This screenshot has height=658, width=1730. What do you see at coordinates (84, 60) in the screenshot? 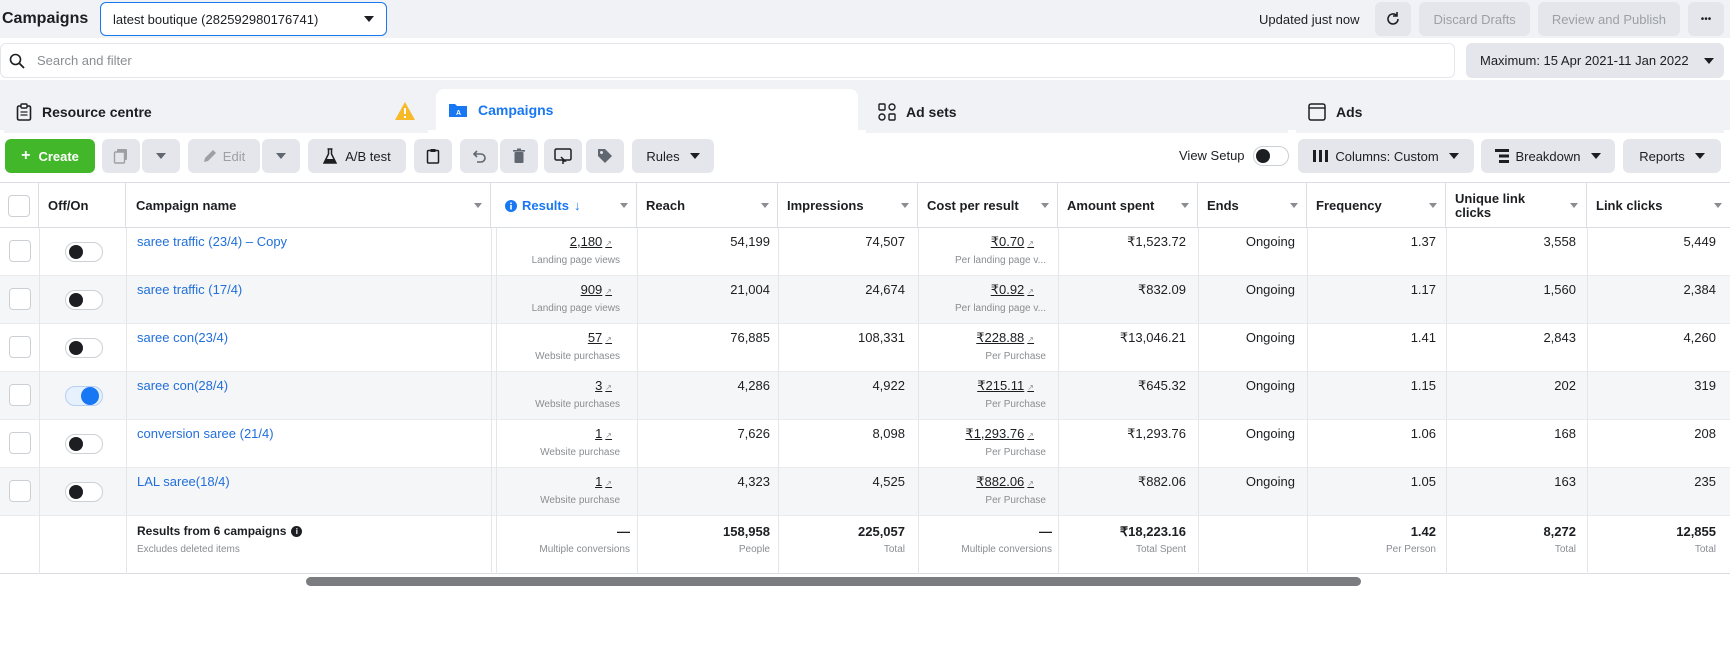
I see `search-input: Search and filter` at bounding box center [84, 60].